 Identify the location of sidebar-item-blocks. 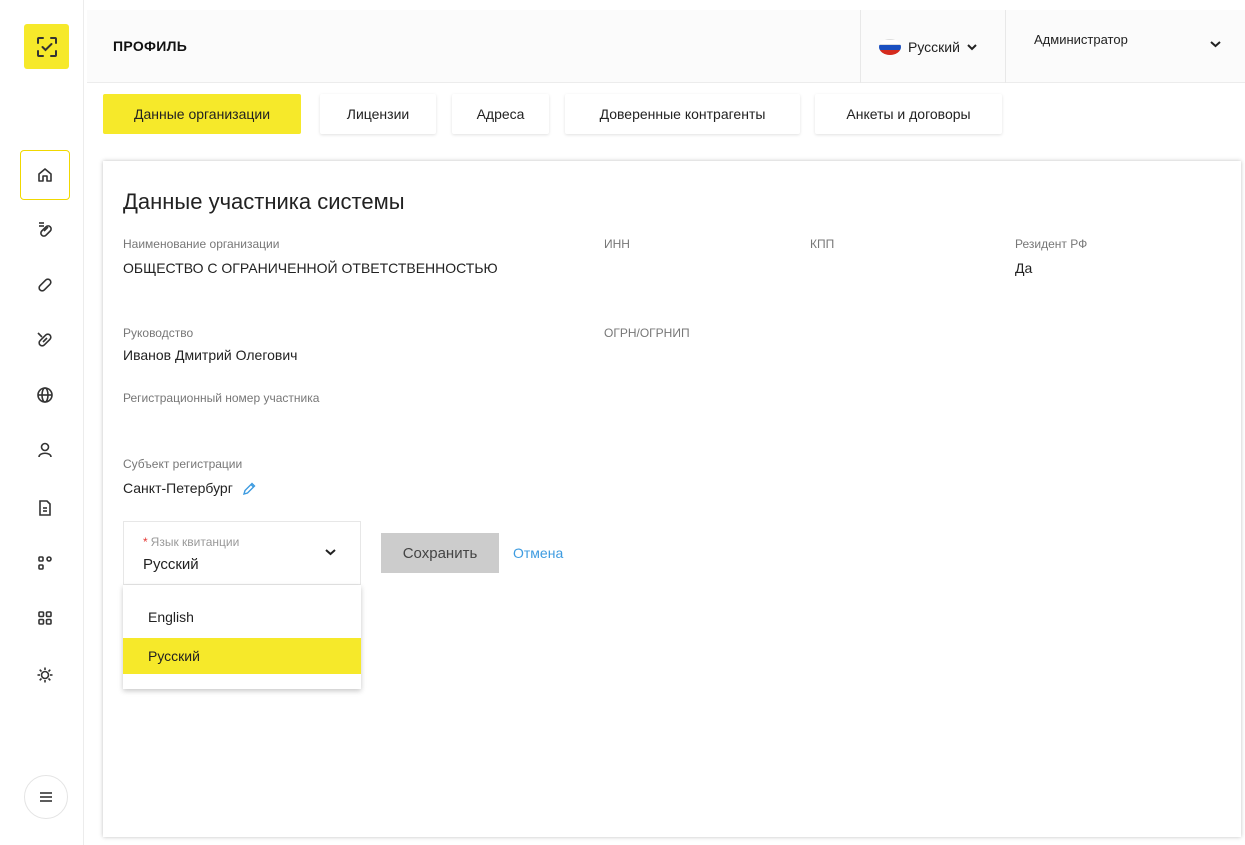
(45, 563).